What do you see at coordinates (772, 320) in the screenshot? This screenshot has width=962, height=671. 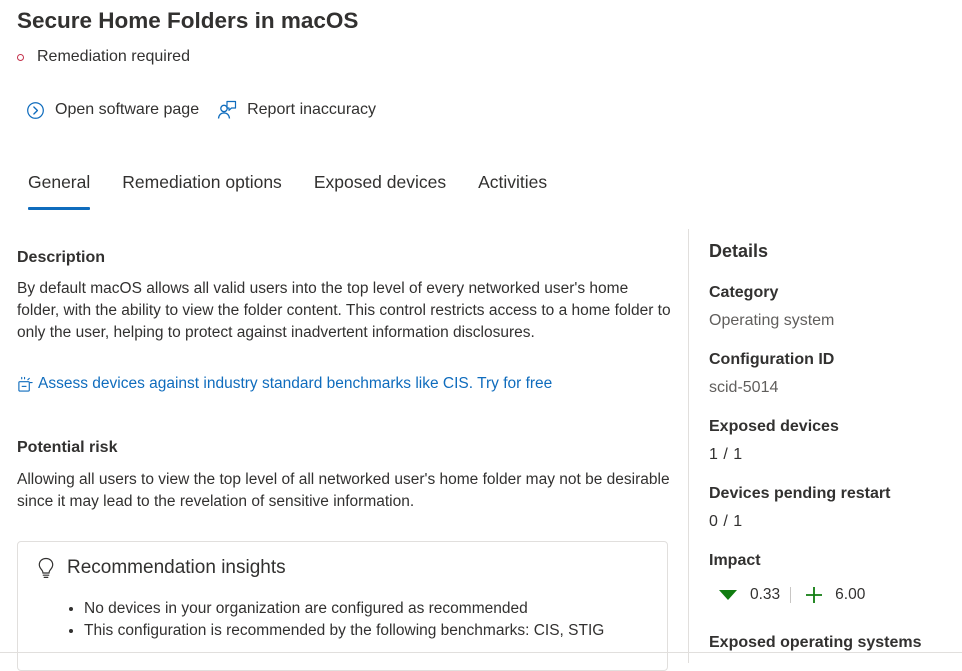 I see `category-value: Operating system` at bounding box center [772, 320].